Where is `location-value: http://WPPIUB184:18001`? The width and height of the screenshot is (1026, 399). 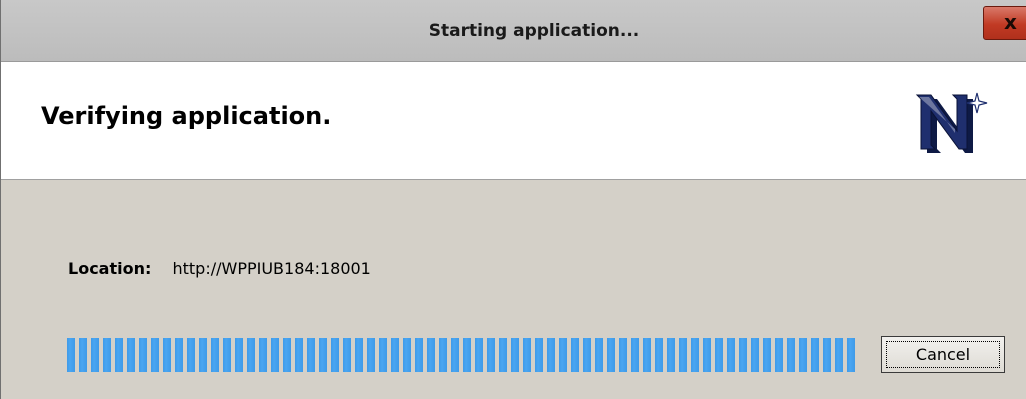
location-value: http://WPPIUB184:18001 is located at coordinates (271, 268).